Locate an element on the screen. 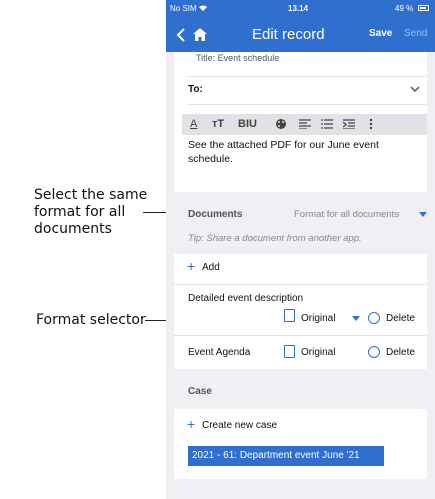  page-title: Edit record is located at coordinates (288, 34).